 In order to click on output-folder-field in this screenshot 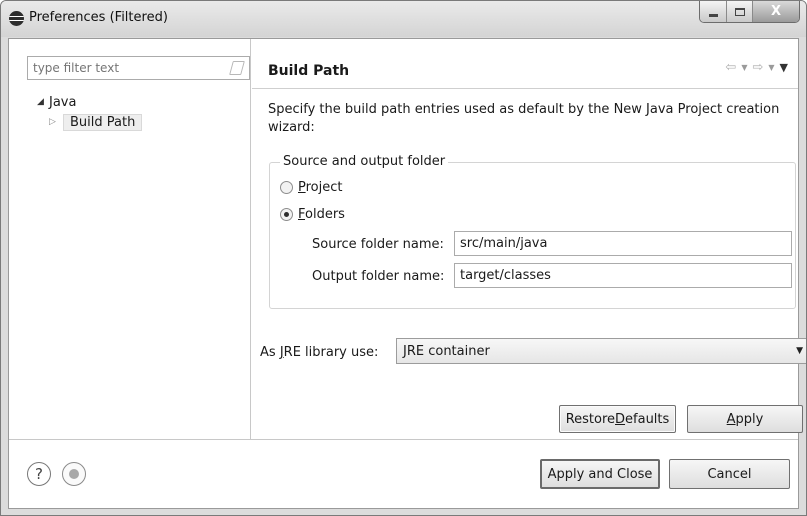, I will do `click(623, 275)`.